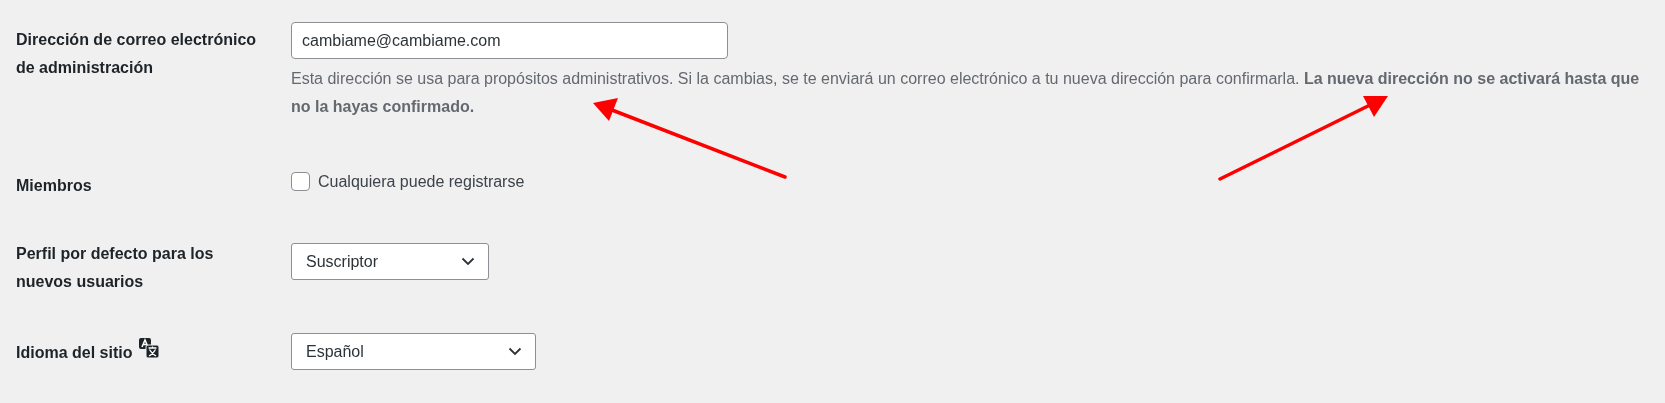 This screenshot has height=403, width=1665. What do you see at coordinates (137, 54) in the screenshot?
I see `field-label: Dirección de correo electrónico de administración` at bounding box center [137, 54].